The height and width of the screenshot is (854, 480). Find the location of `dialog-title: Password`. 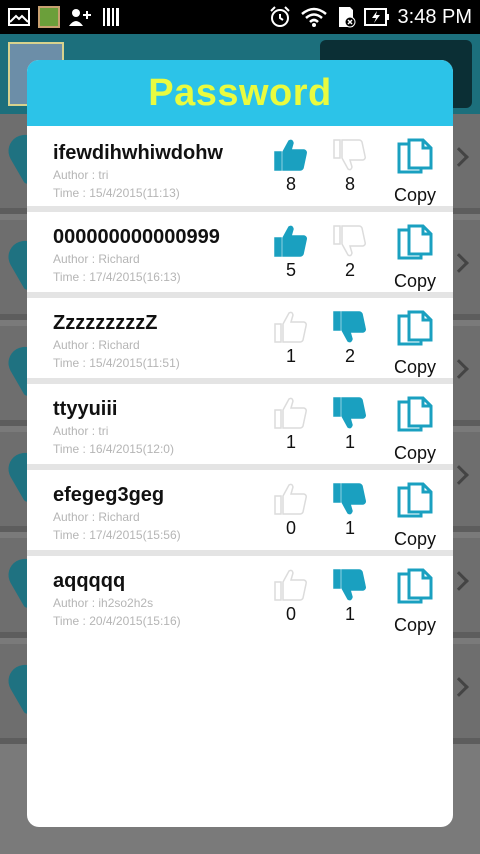

dialog-title: Password is located at coordinates (240, 92).